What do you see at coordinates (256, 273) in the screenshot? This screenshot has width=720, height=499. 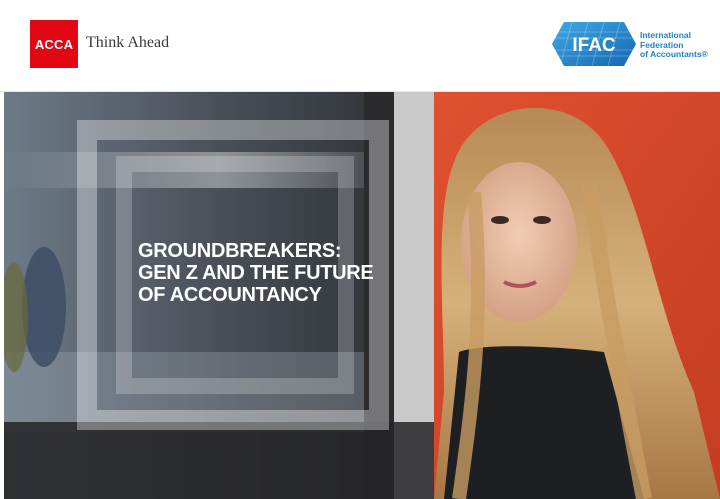 I see `cover-title-line: GEN Z AND THE FUTURE` at bounding box center [256, 273].